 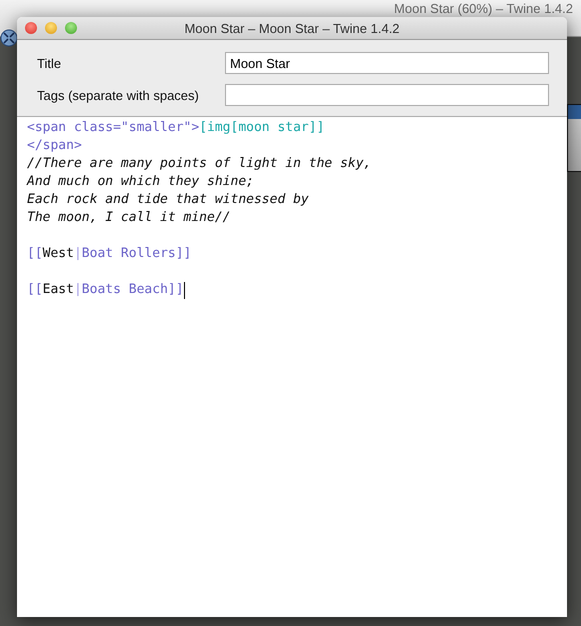 What do you see at coordinates (71, 28) in the screenshot?
I see `zoom-button` at bounding box center [71, 28].